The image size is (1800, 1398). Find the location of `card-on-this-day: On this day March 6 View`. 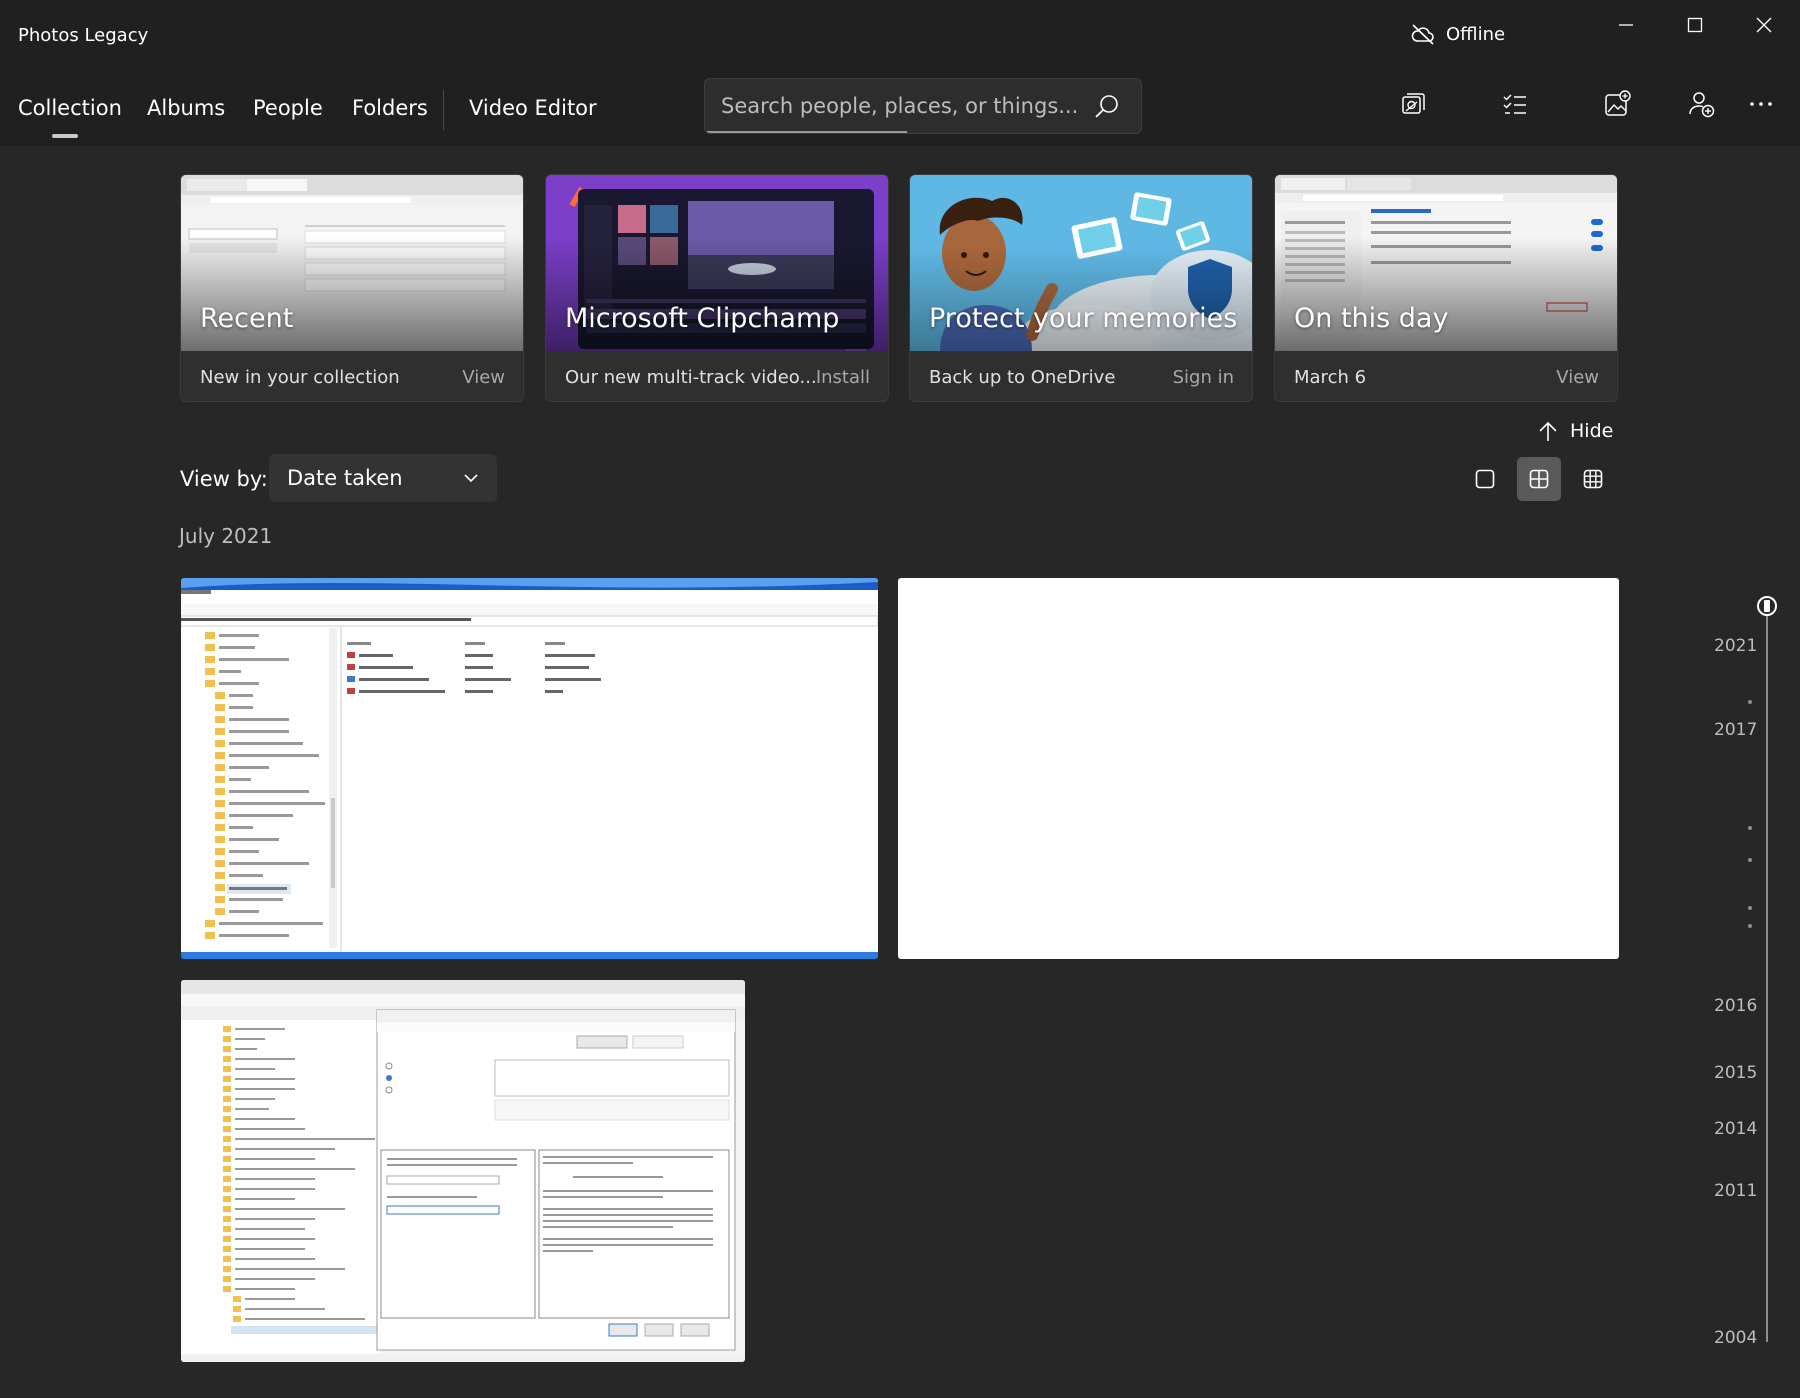

card-on-this-day: On this day March 6 View is located at coordinates (1446, 288).